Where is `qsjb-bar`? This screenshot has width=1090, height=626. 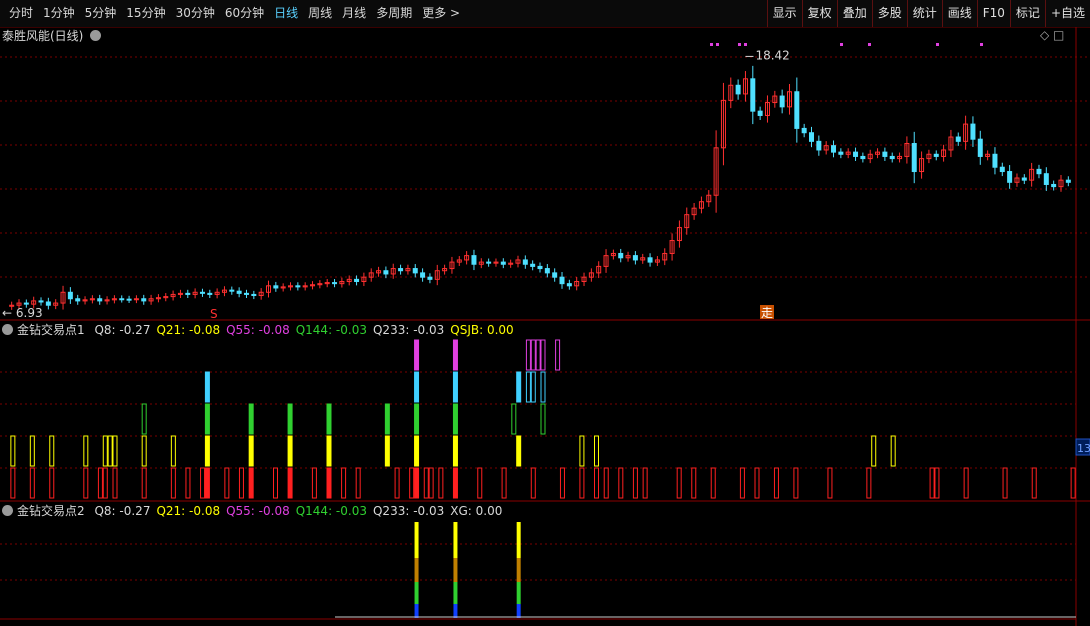
qsjb-bar is located at coordinates (538, 355).